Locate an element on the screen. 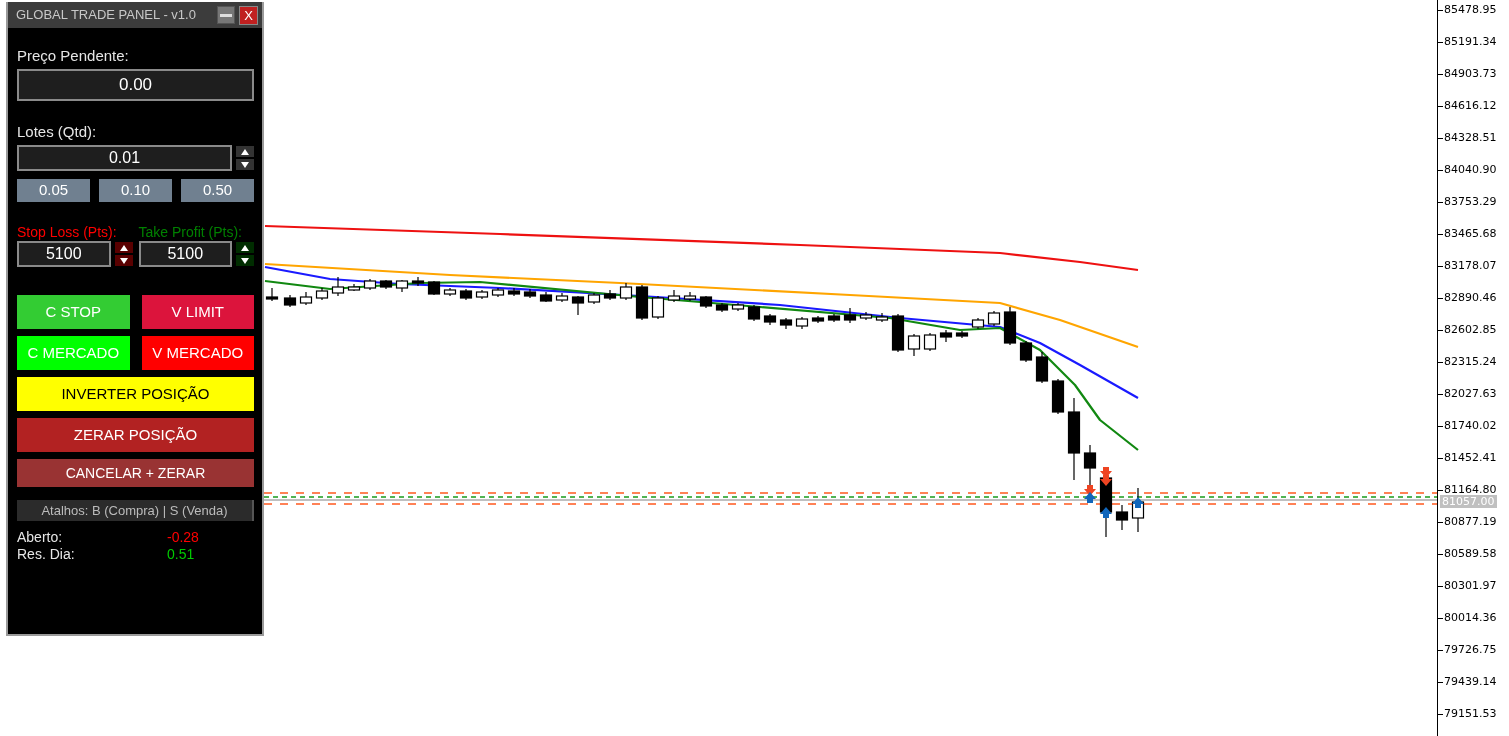 The image size is (1509, 736). minimize-icon is located at coordinates (226, 15).